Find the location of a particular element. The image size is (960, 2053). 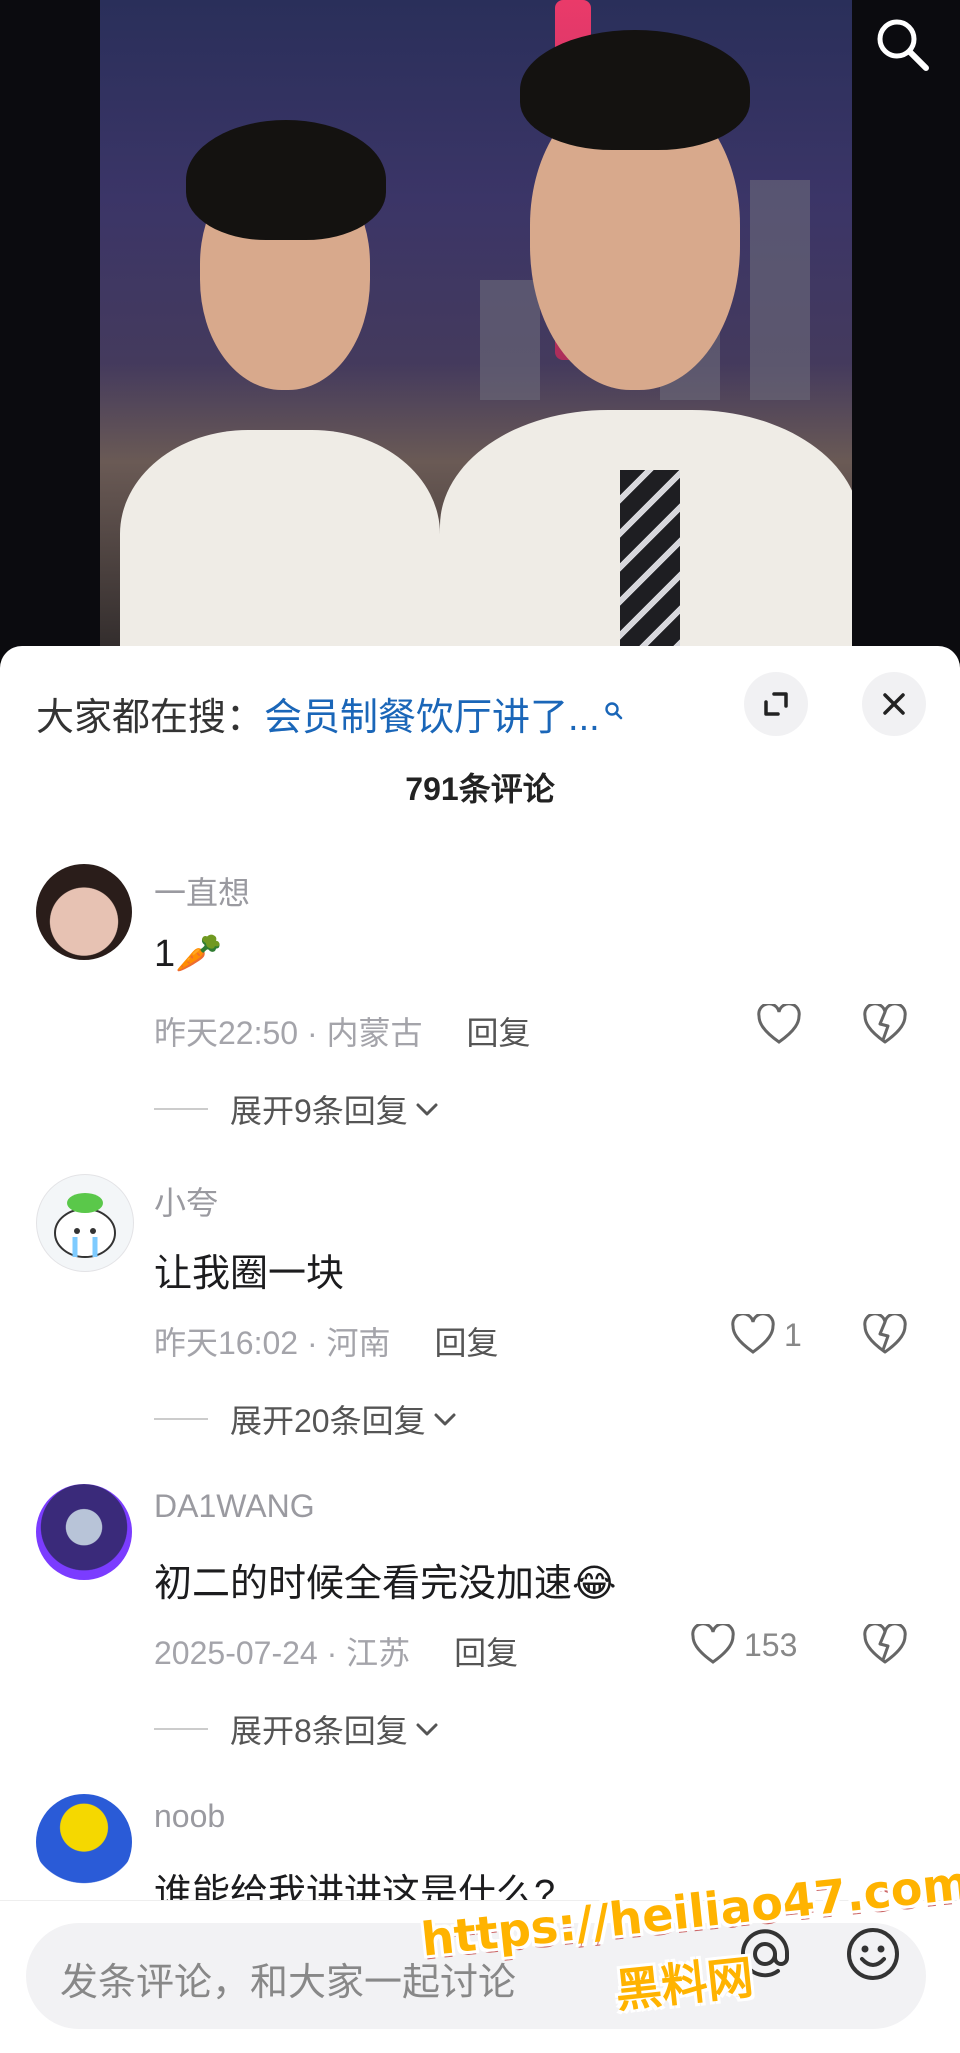

expand-replies-label: 展开9条回复 is located at coordinates (319, 1111).